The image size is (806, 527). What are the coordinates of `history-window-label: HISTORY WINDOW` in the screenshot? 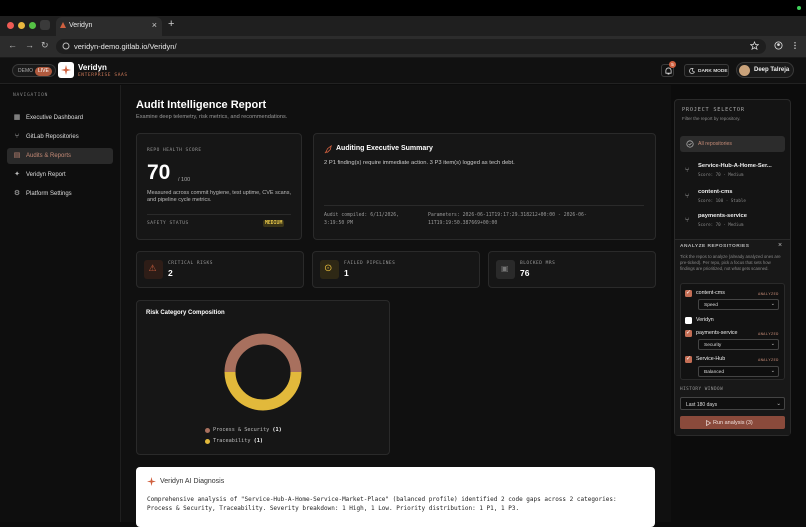 It's located at (702, 389).